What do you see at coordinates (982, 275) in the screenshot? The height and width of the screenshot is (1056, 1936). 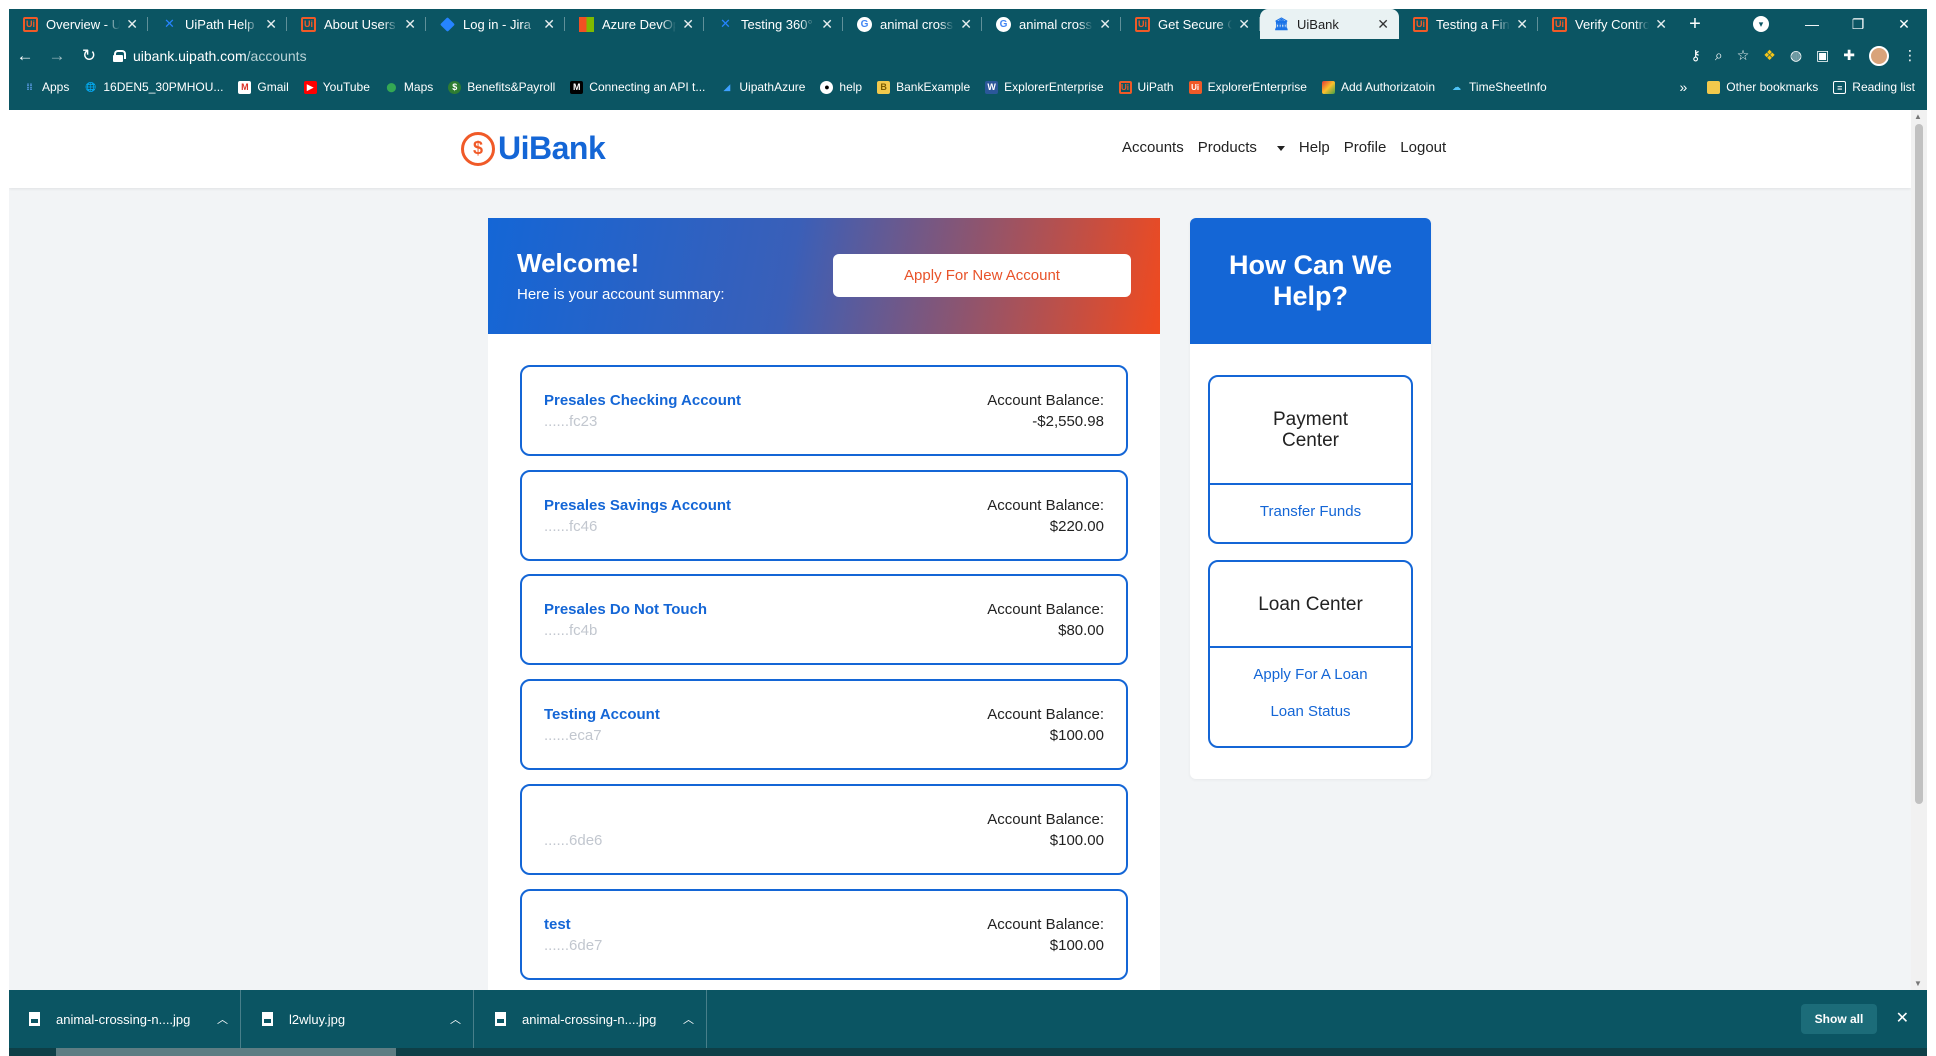 I see `apply-new-account-button: Apply For New Account` at bounding box center [982, 275].